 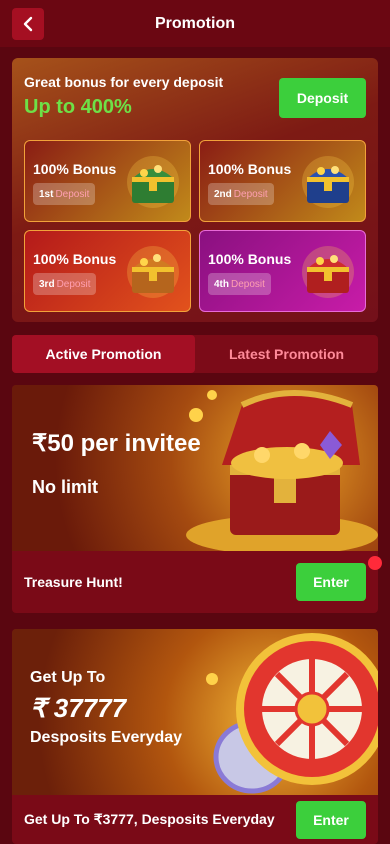 I want to click on tile-badge: 3rd Deposit, so click(x=65, y=284).